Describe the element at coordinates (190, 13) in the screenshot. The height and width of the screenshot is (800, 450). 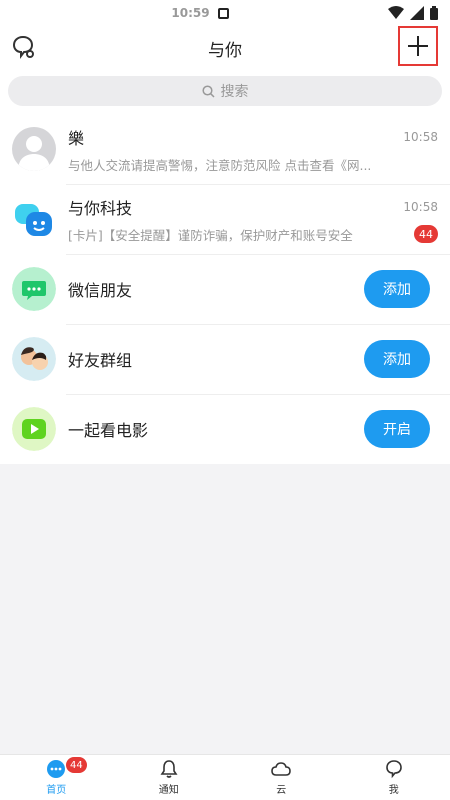
I see `status-time: 10:59` at that location.